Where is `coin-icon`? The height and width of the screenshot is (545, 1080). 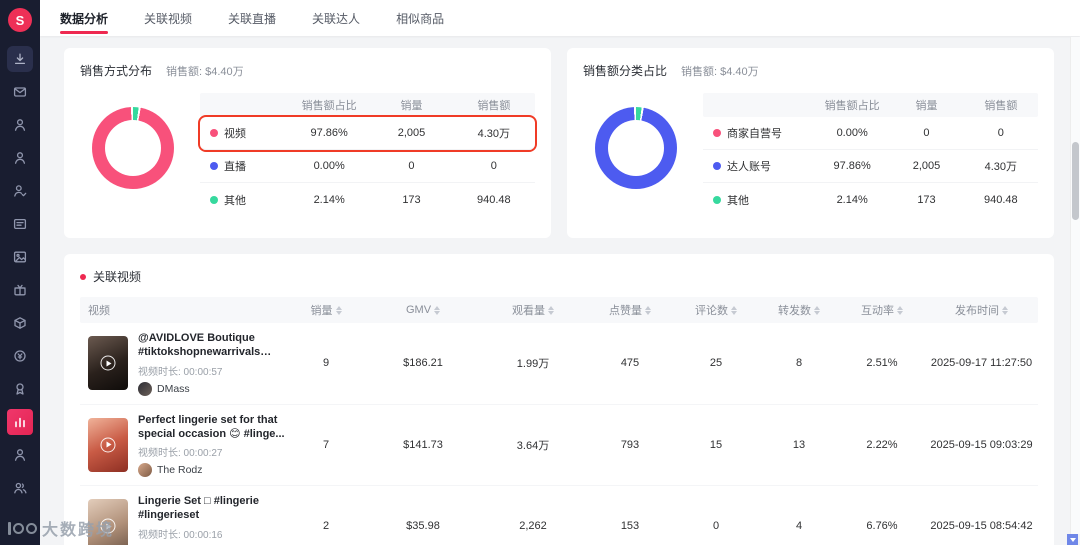
coin-icon is located at coordinates (20, 356).